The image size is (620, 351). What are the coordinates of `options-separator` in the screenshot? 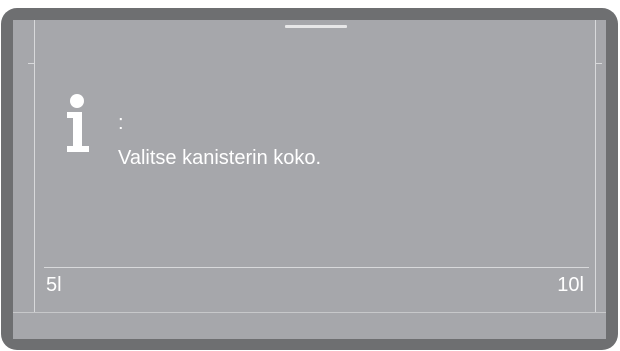 It's located at (316, 267).